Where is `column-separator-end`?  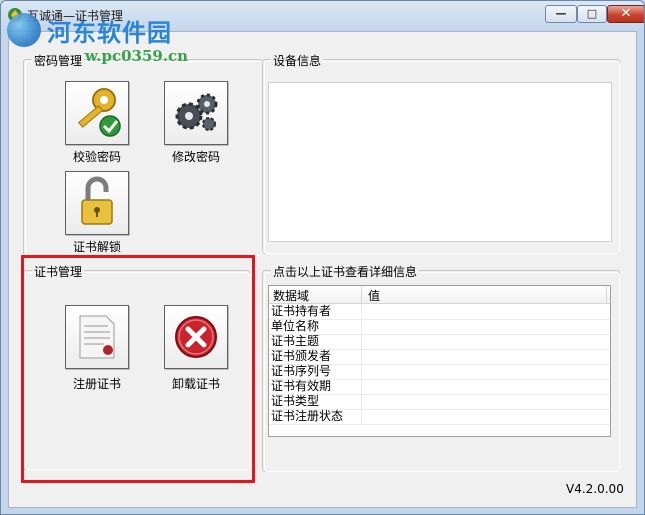
column-separator-end is located at coordinates (606, 294).